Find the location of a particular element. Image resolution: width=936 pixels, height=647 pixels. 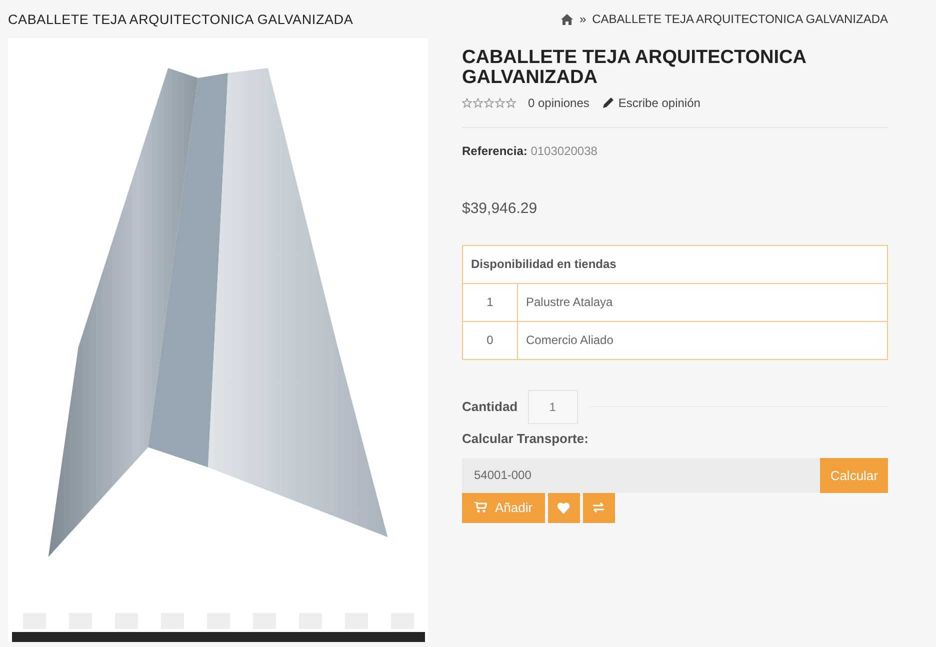

table-cell: 1 is located at coordinates (490, 302).